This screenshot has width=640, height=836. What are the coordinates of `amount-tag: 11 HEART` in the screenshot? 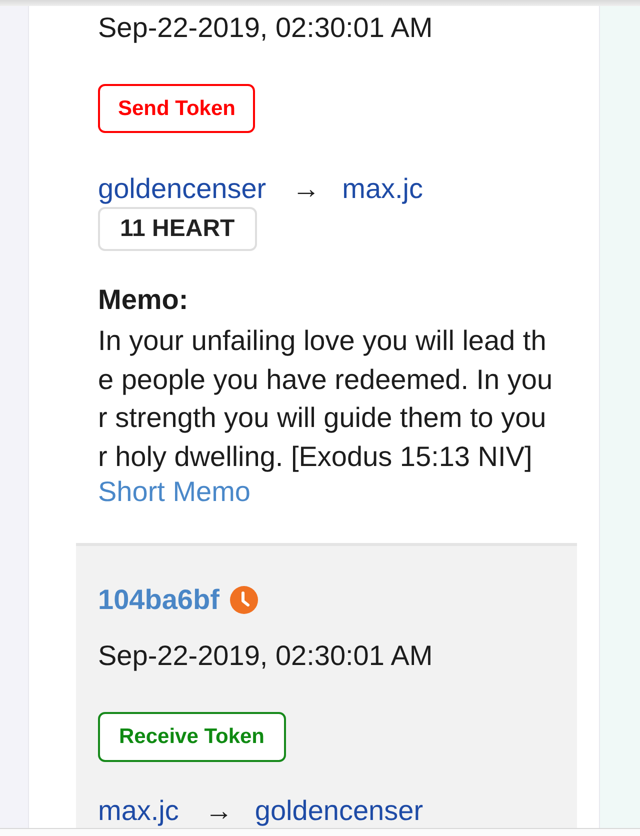 It's located at (177, 229).